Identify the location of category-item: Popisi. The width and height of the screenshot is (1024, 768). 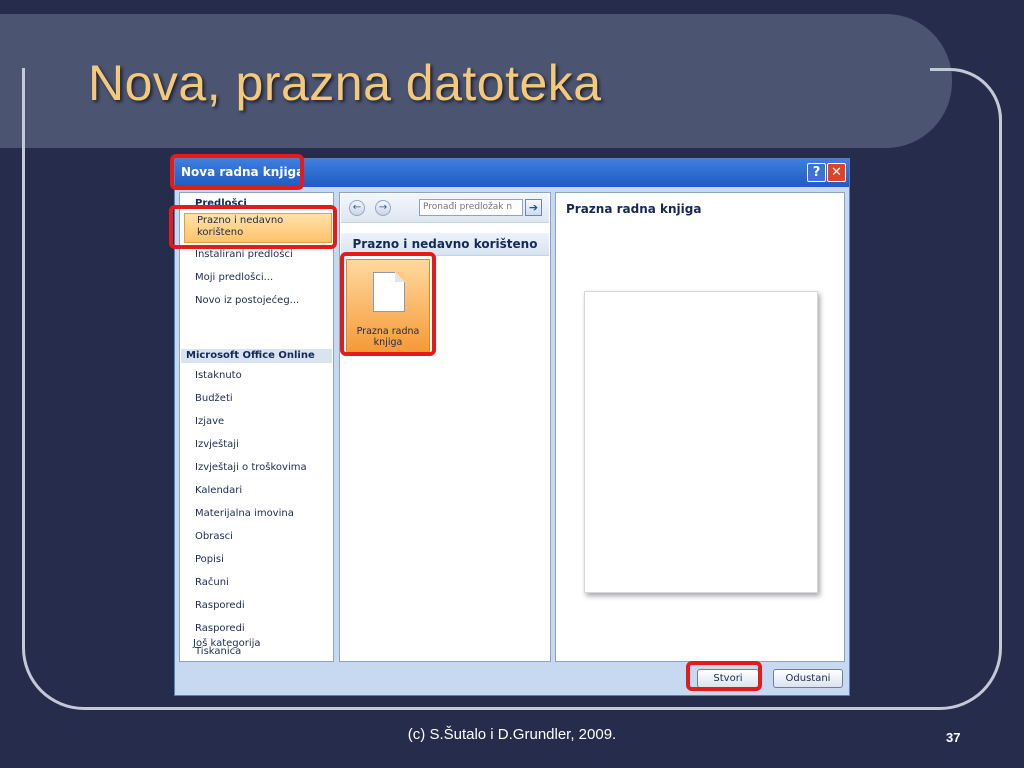
(256, 560).